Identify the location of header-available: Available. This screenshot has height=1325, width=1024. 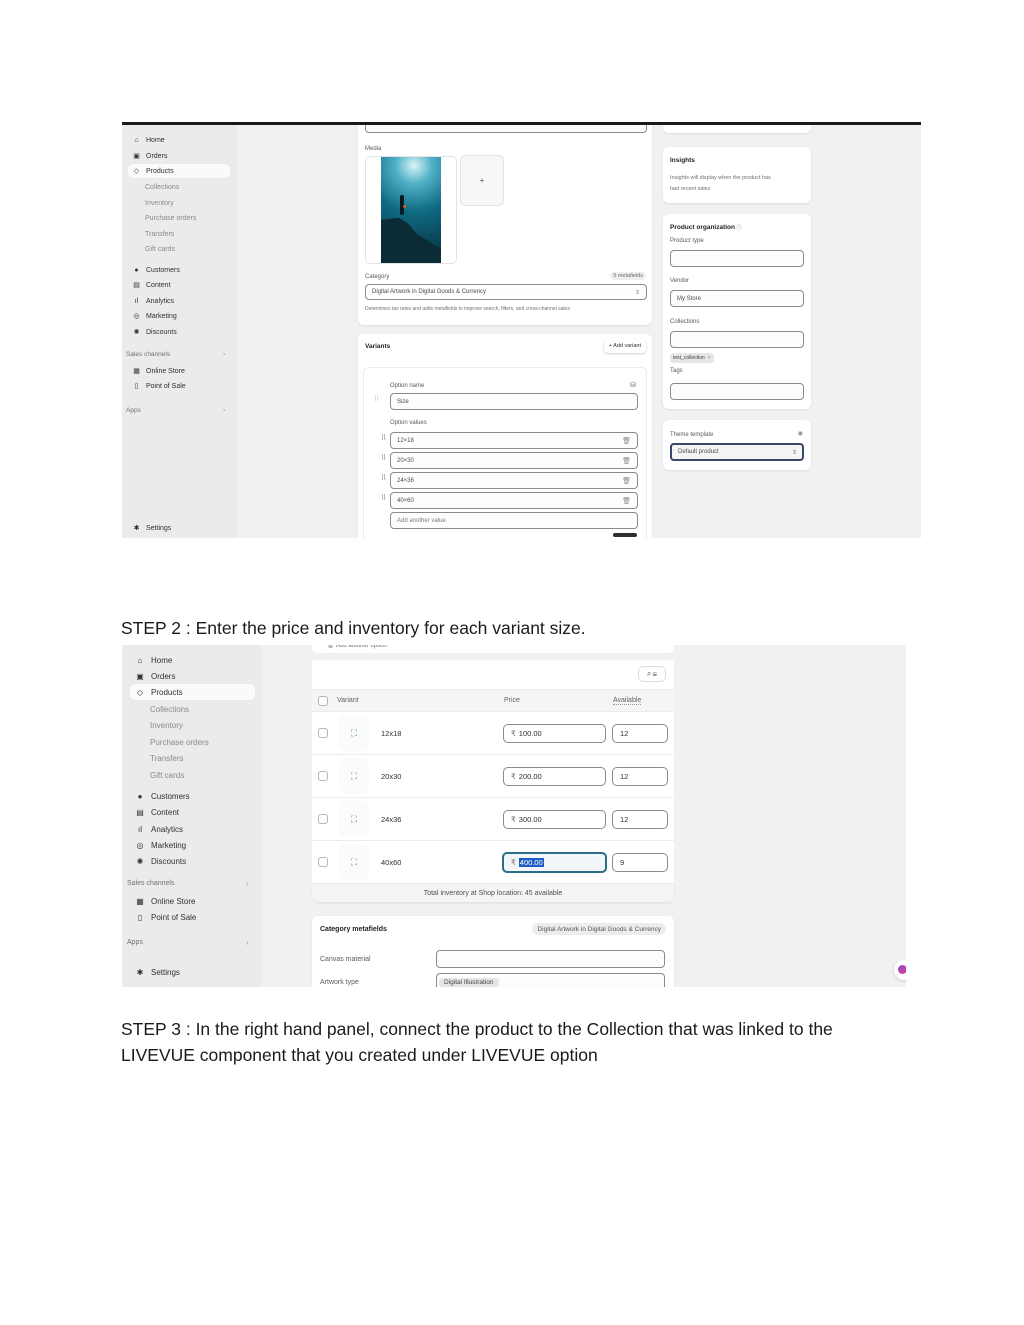
(627, 701).